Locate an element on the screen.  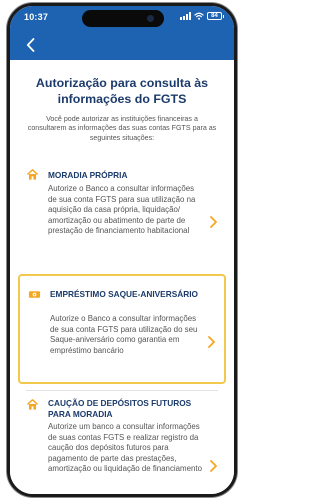
camera-icon is located at coordinates (150, 18).